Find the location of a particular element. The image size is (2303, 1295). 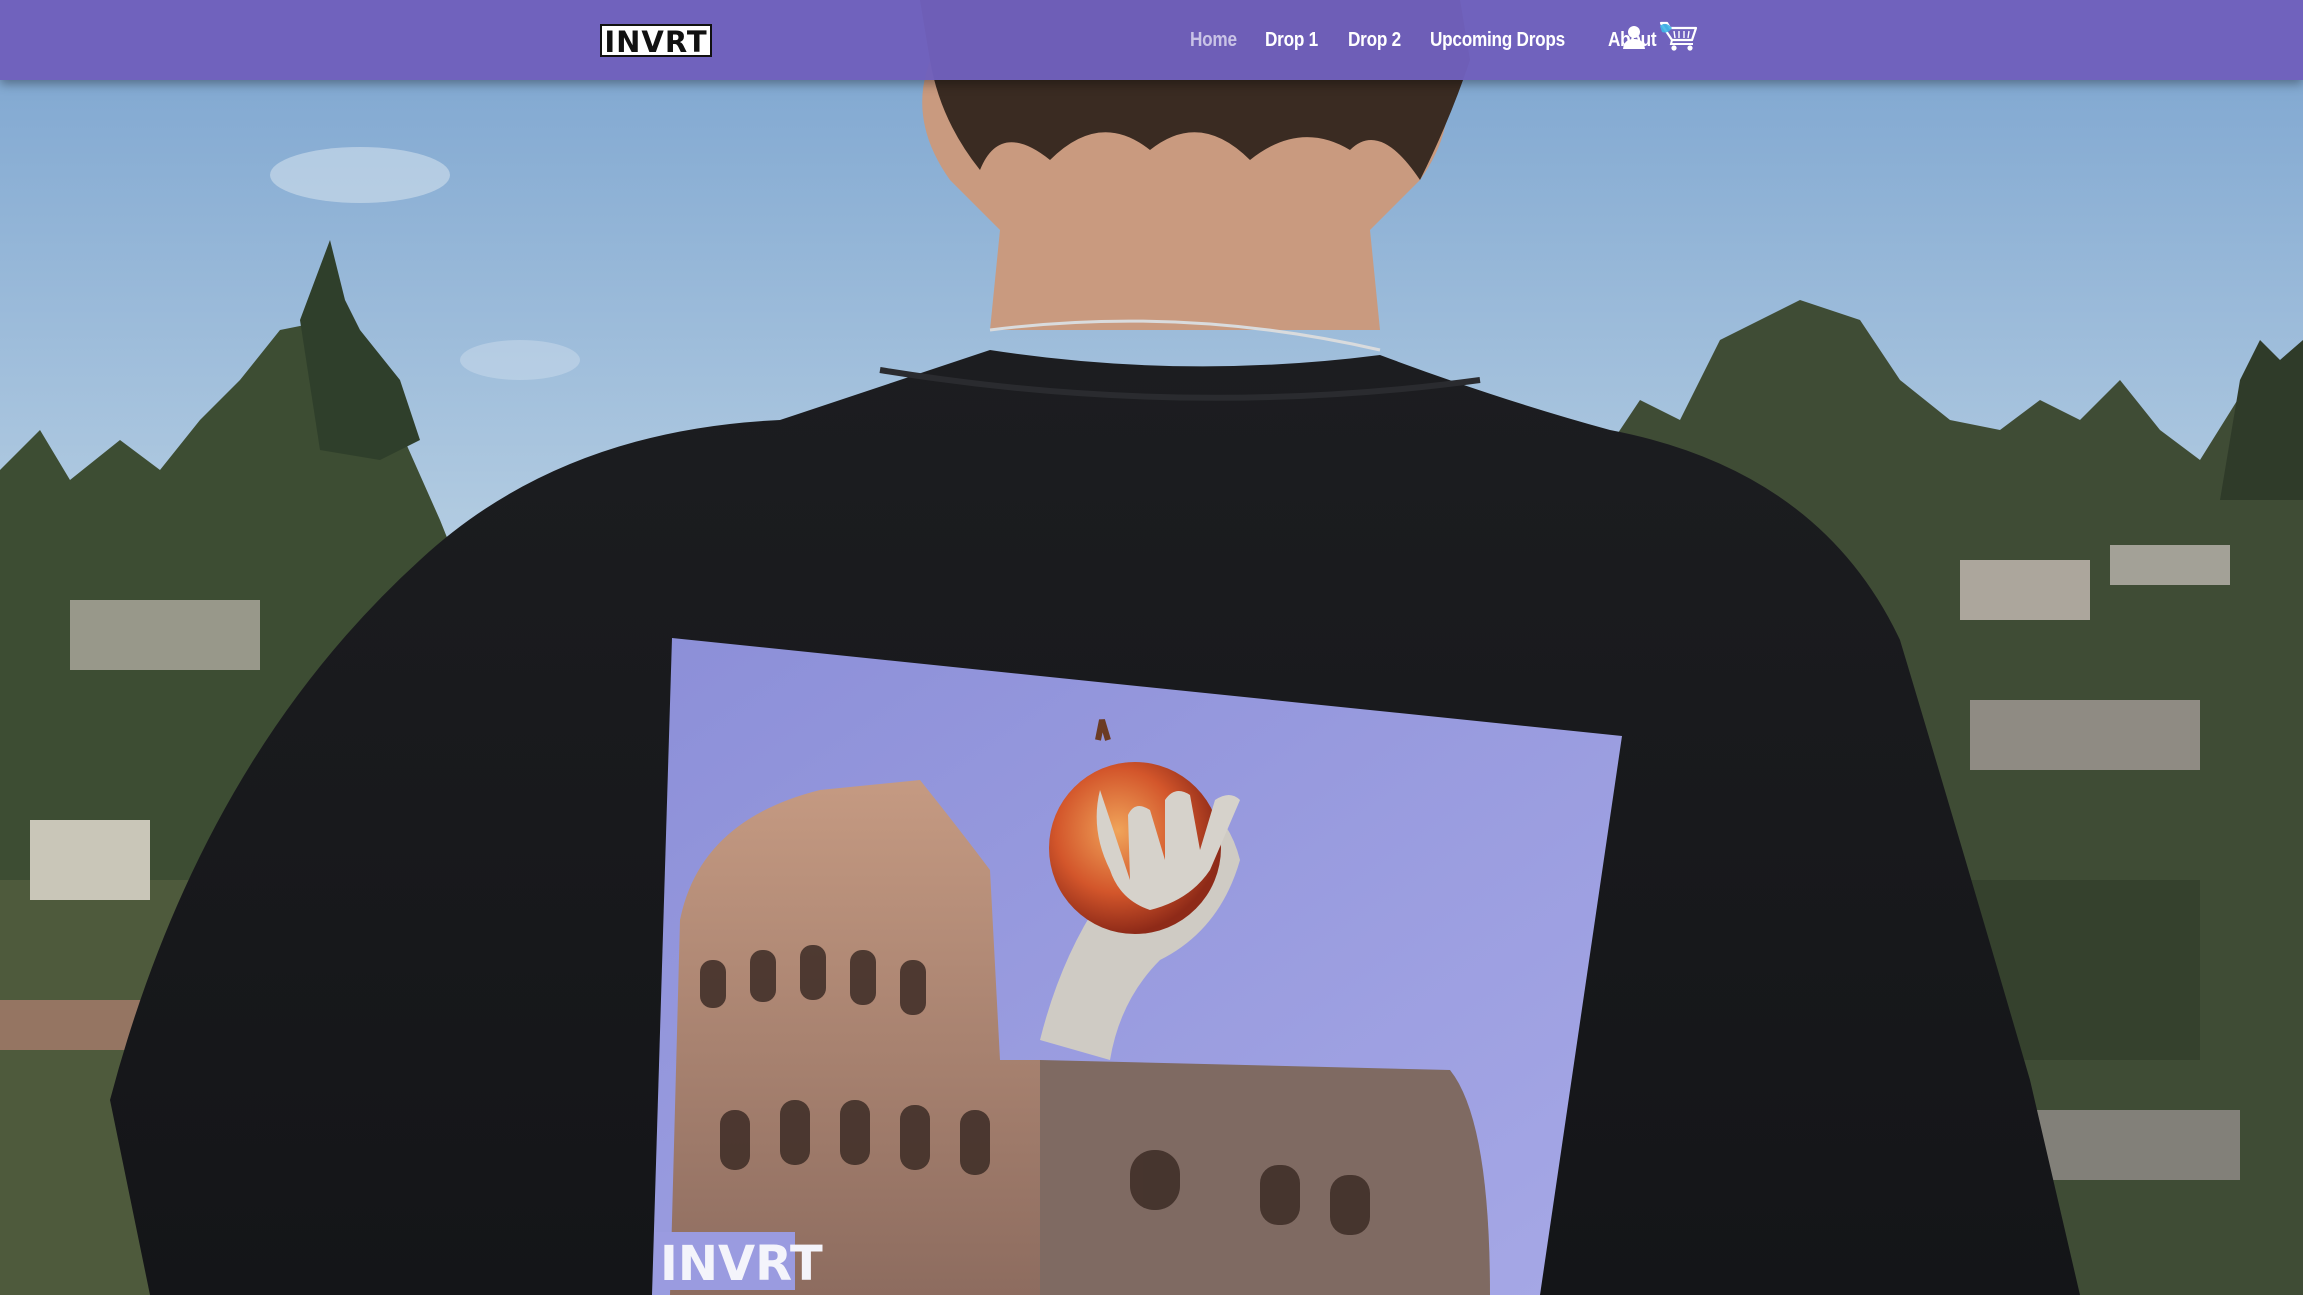

shirt-print-logo-text: INVRT is located at coordinates (741, 1264).